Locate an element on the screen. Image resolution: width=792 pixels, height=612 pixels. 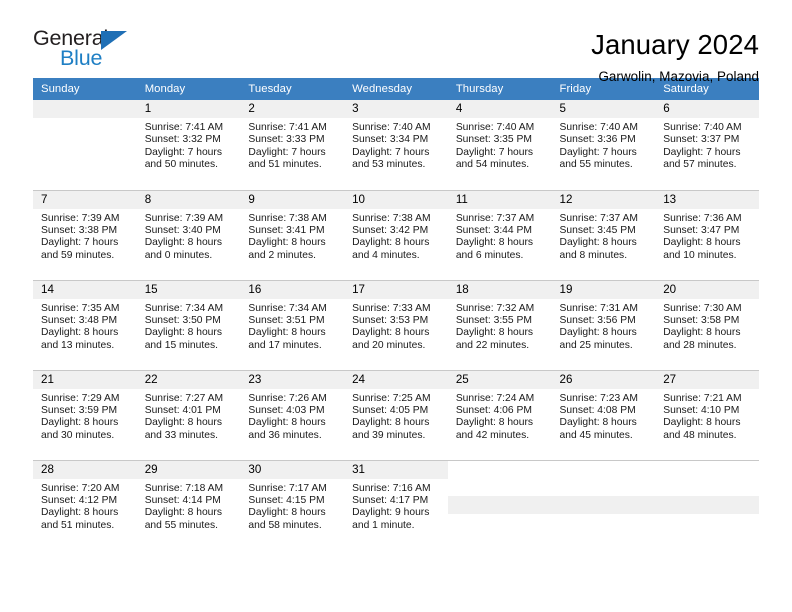
sunset-text: Sunset: 4:15 PM is located at coordinates (286, 500).